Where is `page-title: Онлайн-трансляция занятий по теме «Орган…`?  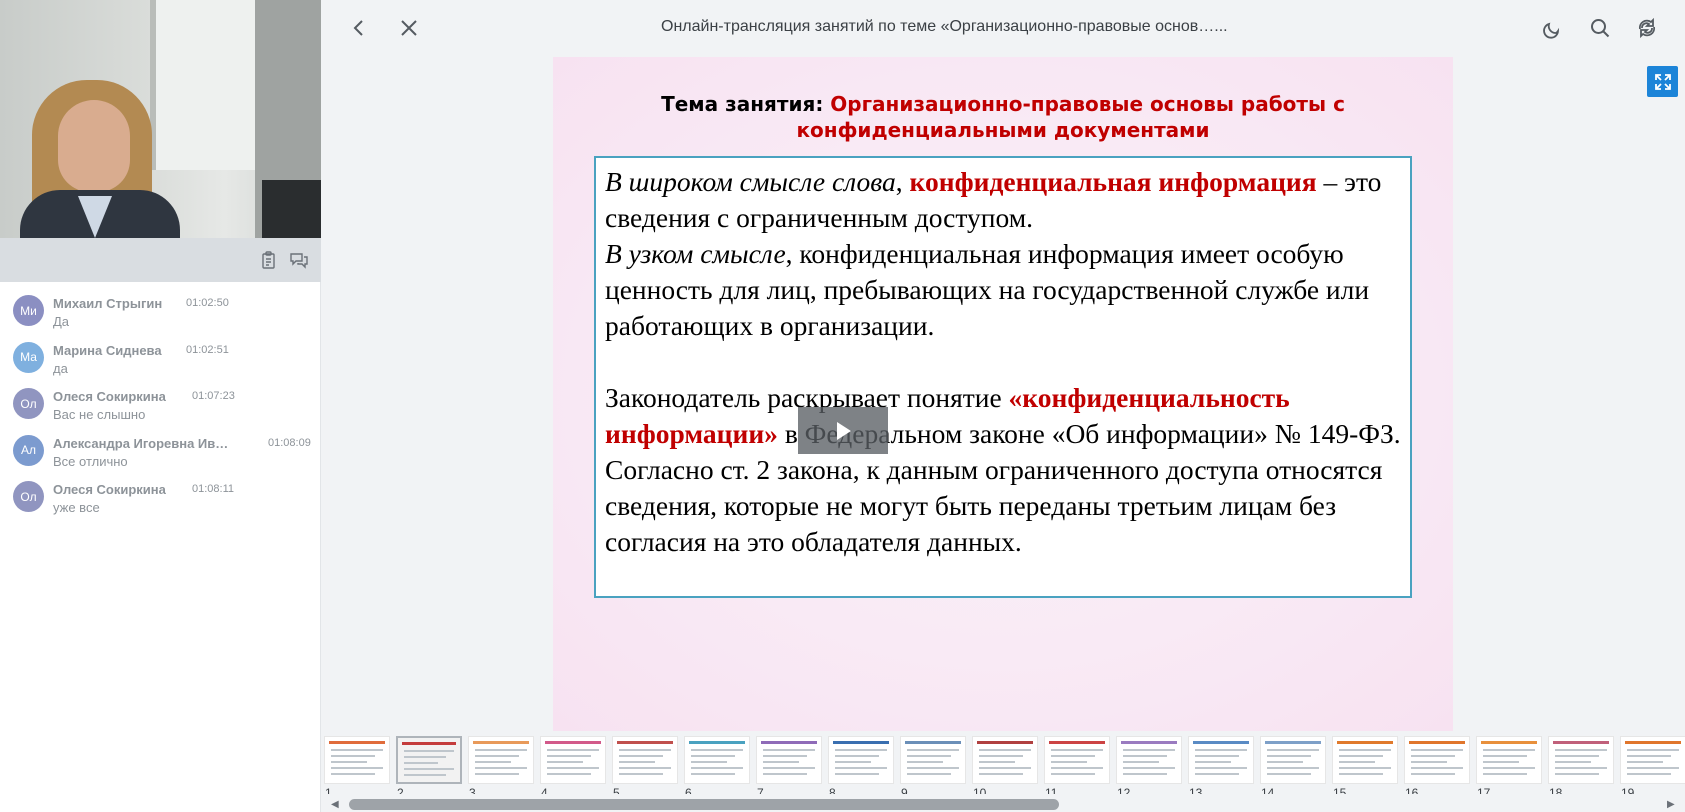
page-title: Онлайн-трансляция занятий по теме «Орган… is located at coordinates (944, 26).